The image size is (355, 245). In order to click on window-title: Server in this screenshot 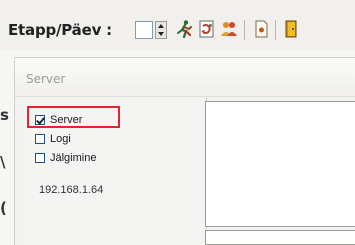, I will do `click(46, 79)`.